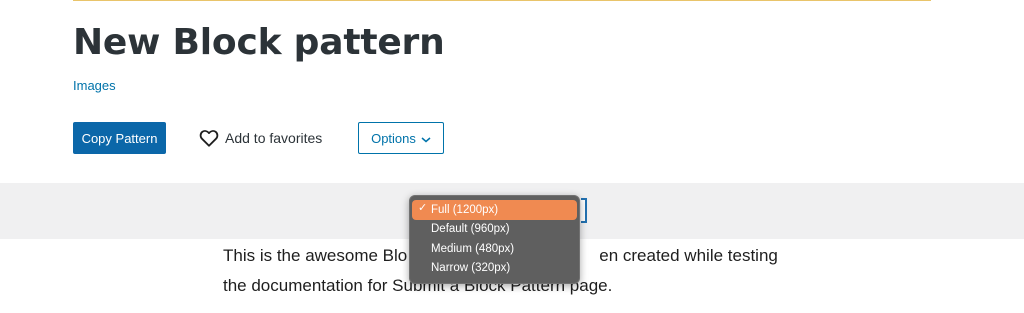  Describe the element at coordinates (494, 249) in the screenshot. I see `width-option-medium: Medium (480px)` at that location.